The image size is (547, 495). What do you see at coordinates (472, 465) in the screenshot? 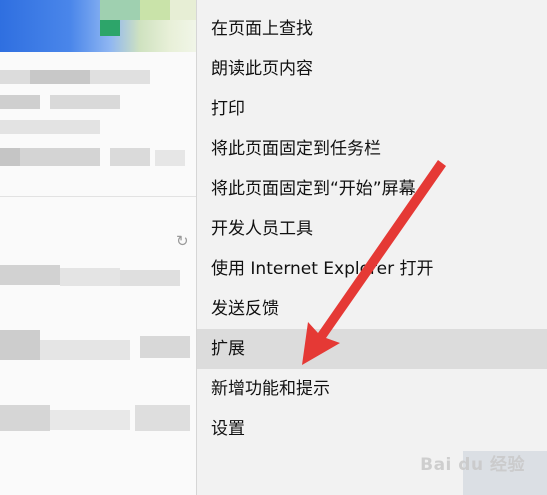
I see `watermark: Bai du 经验` at bounding box center [472, 465].